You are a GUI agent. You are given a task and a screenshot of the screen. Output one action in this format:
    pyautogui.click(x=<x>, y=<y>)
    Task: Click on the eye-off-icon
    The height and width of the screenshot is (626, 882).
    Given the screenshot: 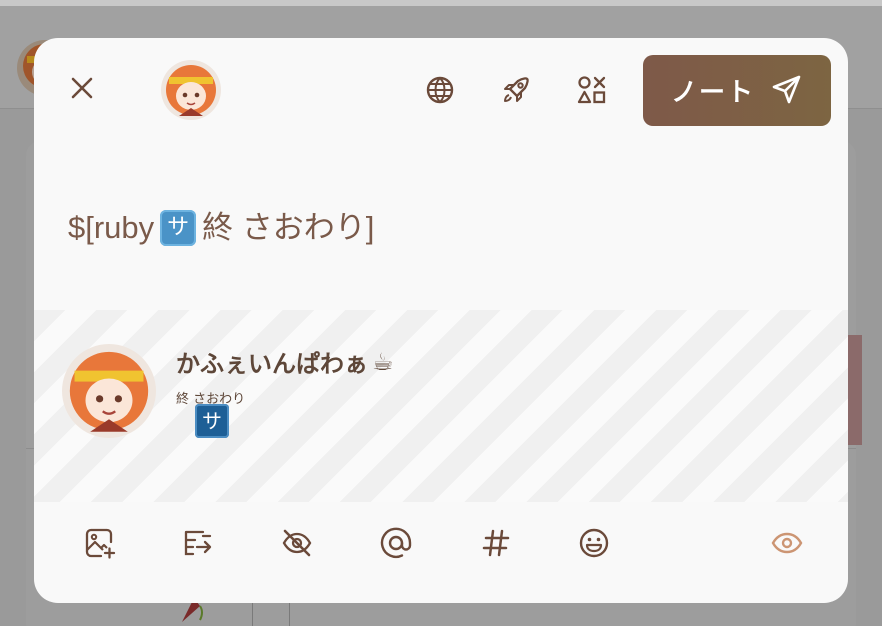 What is the action you would take?
    pyautogui.click(x=297, y=545)
    